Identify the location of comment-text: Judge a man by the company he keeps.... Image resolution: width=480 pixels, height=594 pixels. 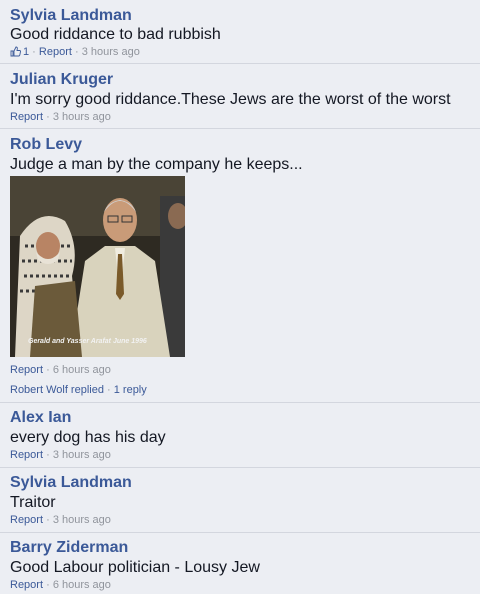
(156, 164).